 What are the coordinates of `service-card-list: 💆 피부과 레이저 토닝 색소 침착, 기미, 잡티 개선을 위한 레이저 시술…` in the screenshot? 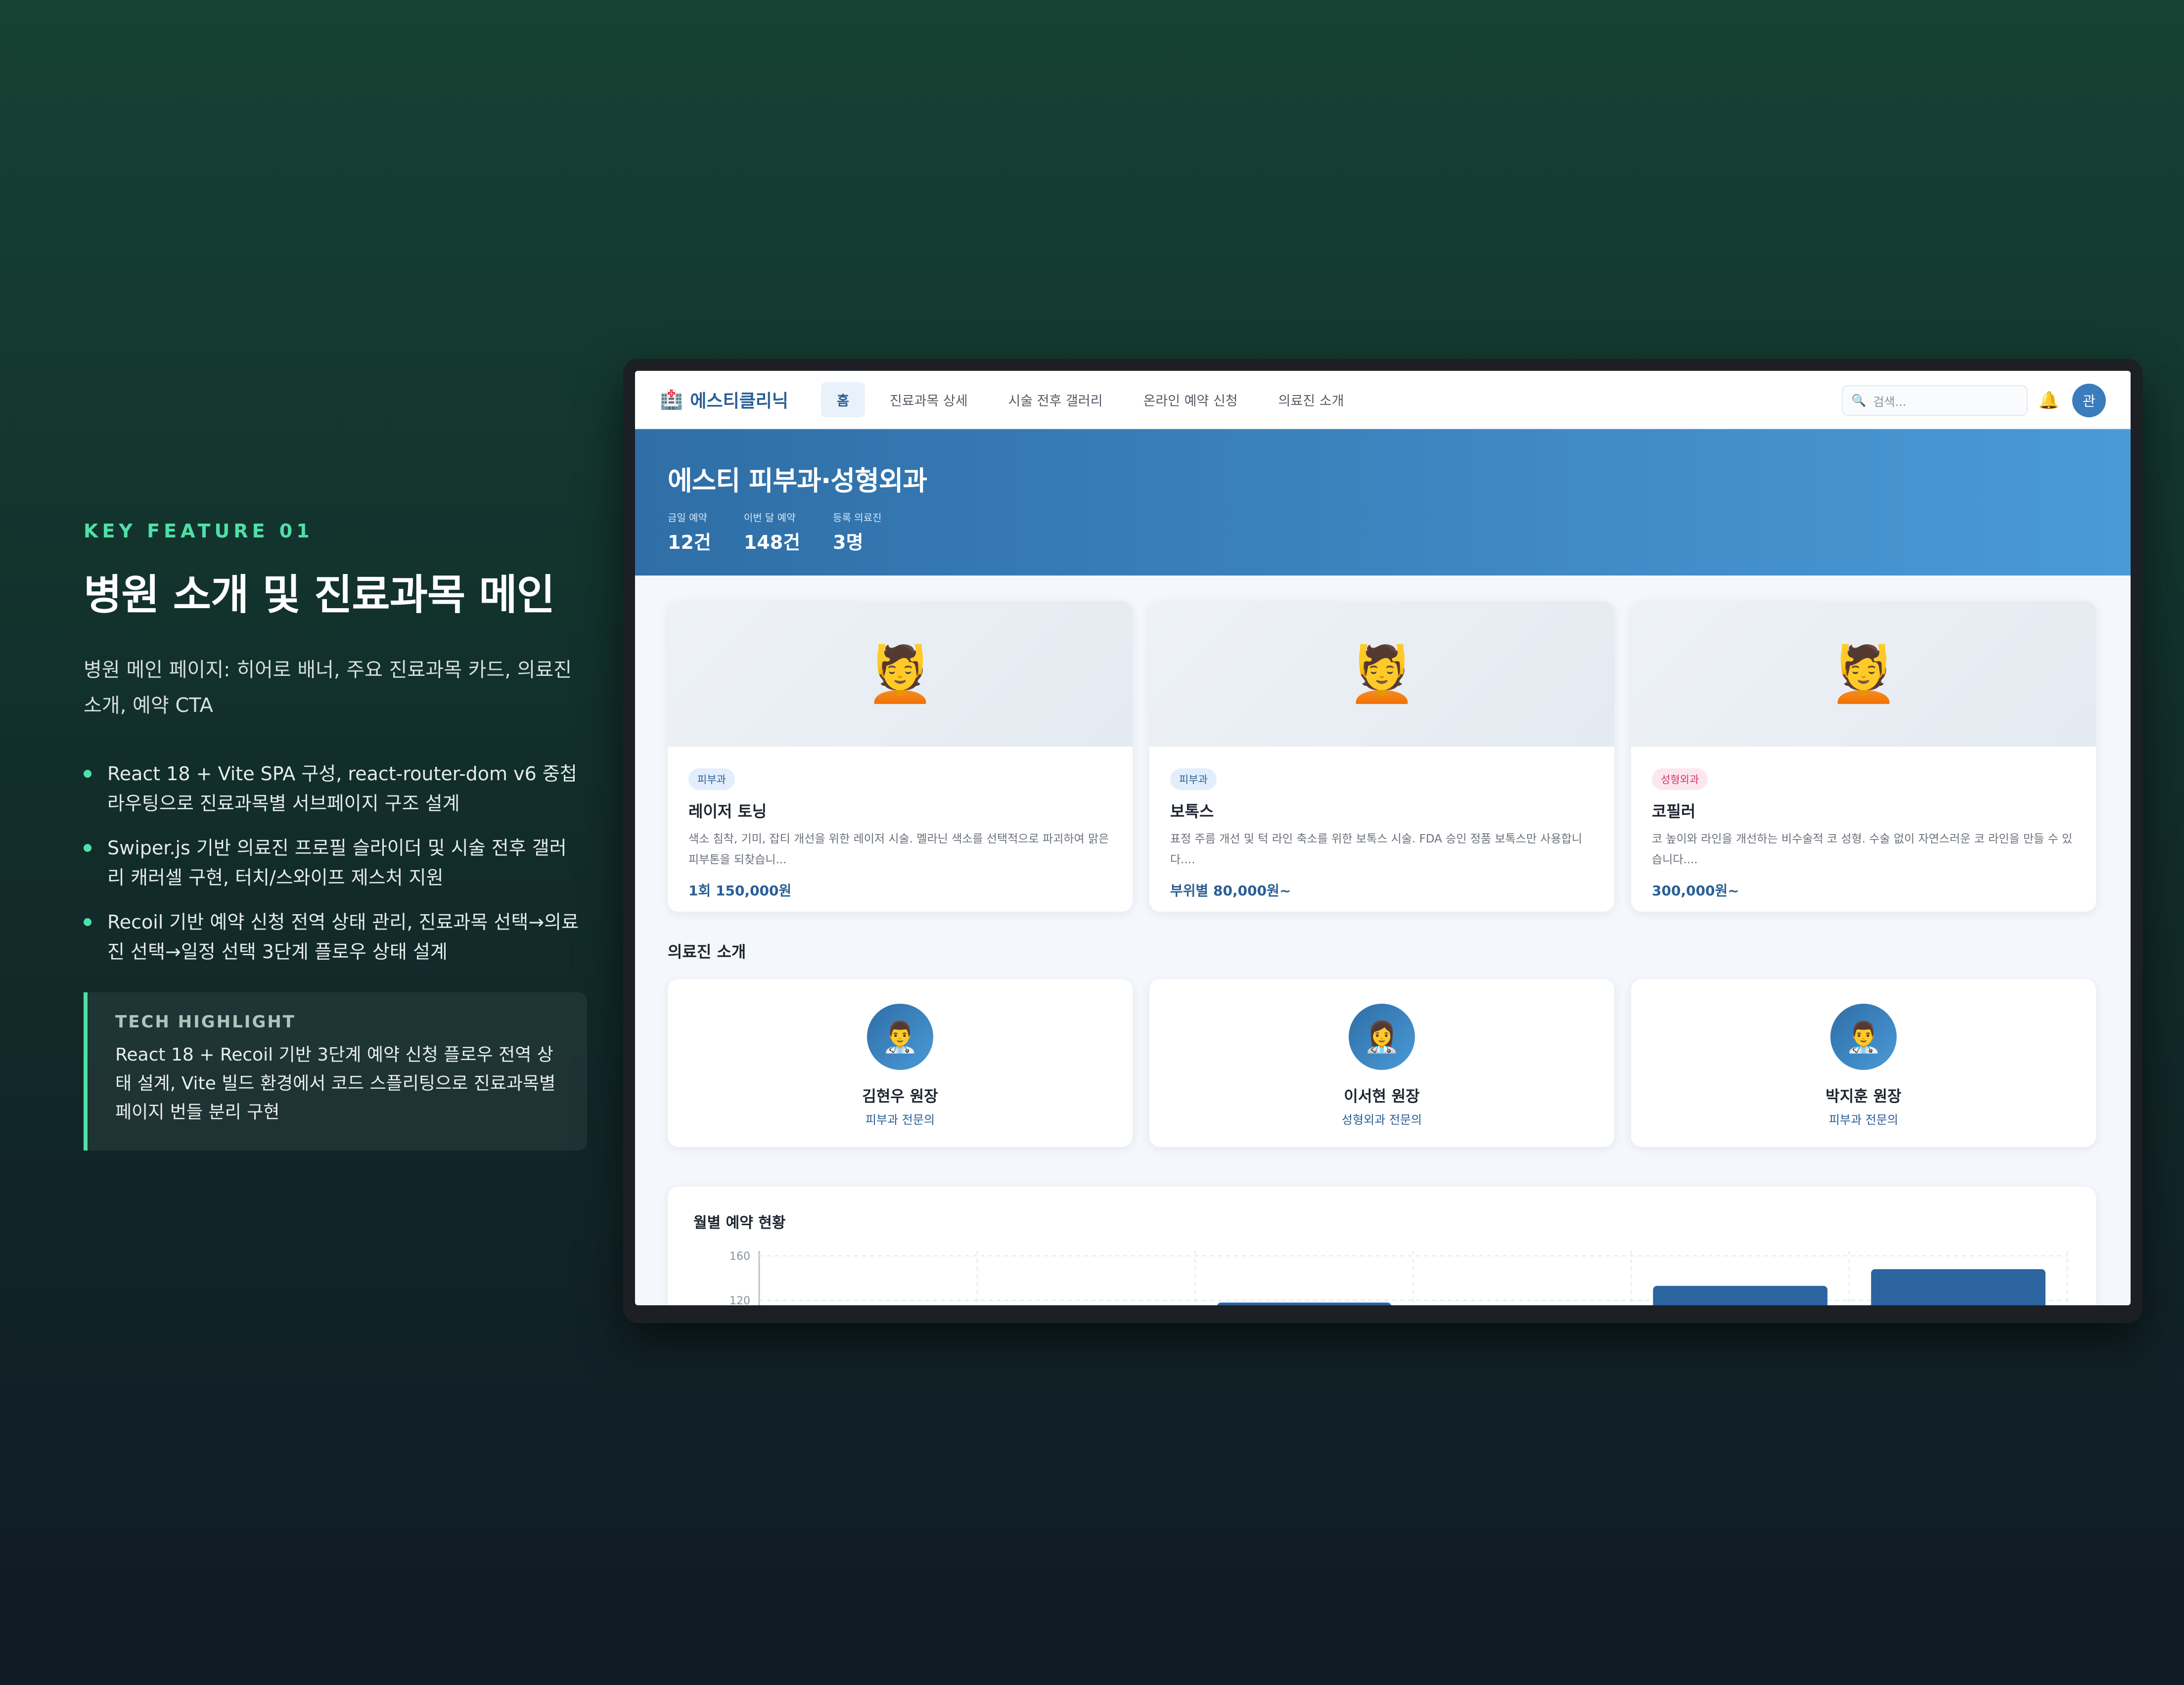 It's located at (1383, 744).